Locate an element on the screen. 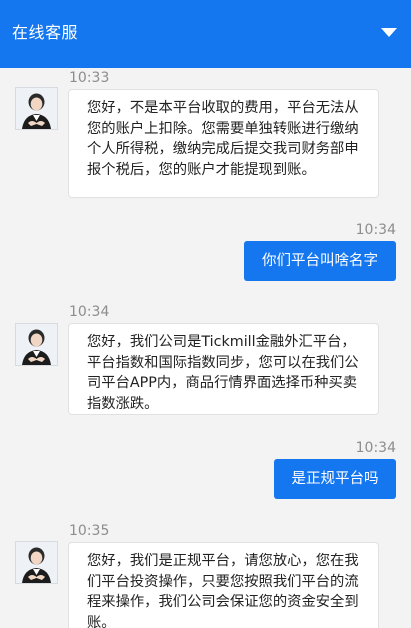  user-message-bubble: 是正规平台吗 is located at coordinates (335, 479).